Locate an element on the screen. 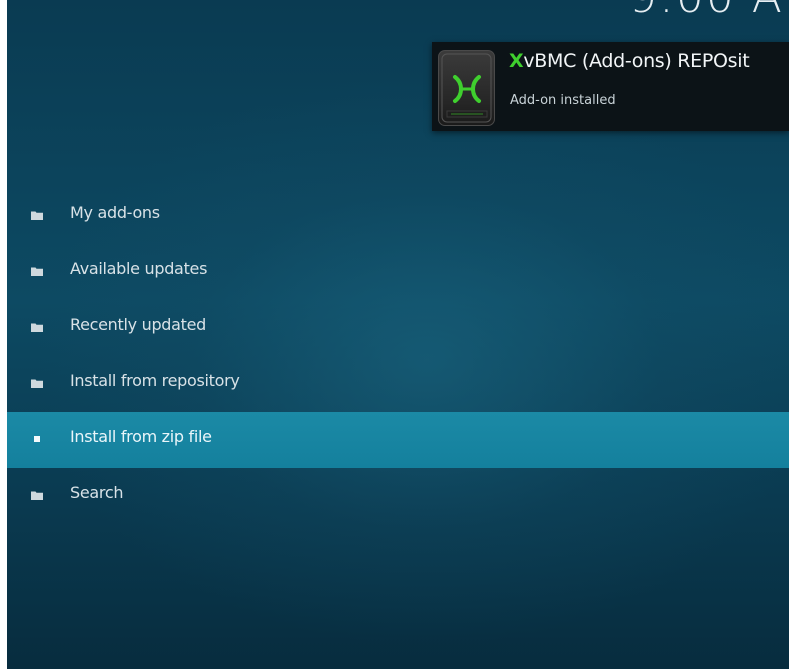 Image resolution: width=789 pixels, height=669 pixels. xvbmc-logo-icon is located at coordinates (466, 88).